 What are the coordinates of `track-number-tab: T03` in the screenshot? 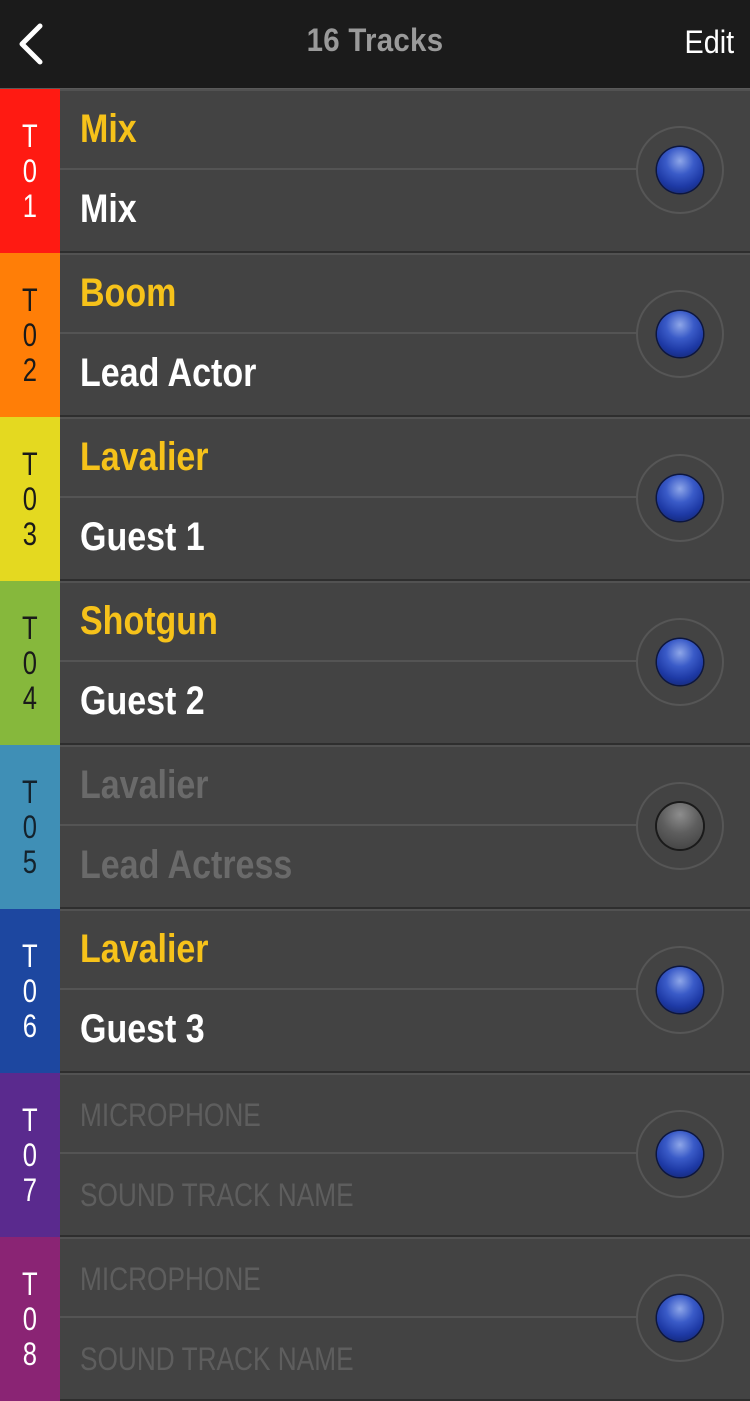 It's located at (30, 499).